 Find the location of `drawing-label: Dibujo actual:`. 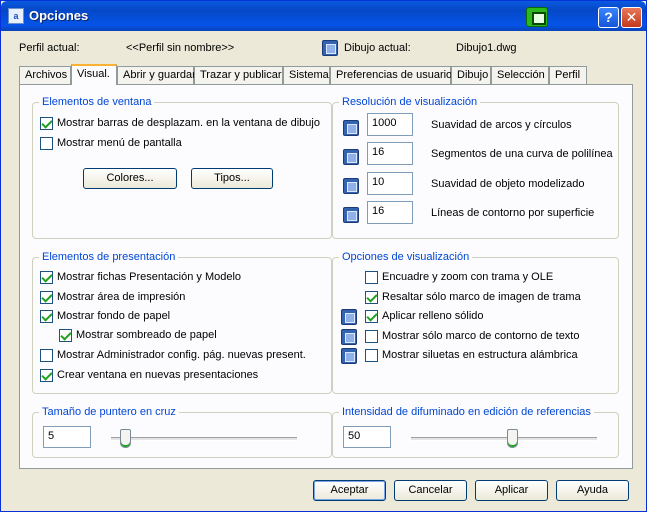

drawing-label: Dibujo actual: is located at coordinates (377, 48).